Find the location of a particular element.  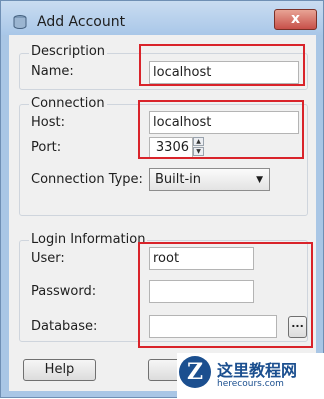

close-icon: x is located at coordinates (295, 19).